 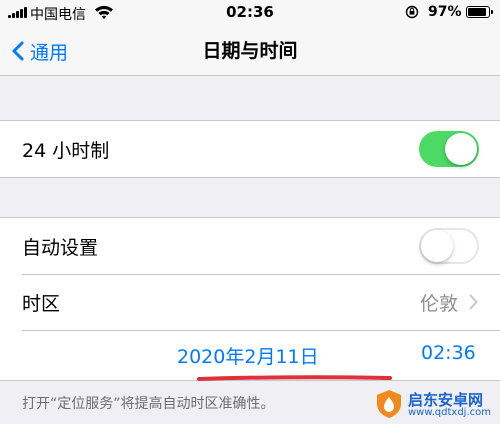 I want to click on auto-set-toggle, so click(x=449, y=246).